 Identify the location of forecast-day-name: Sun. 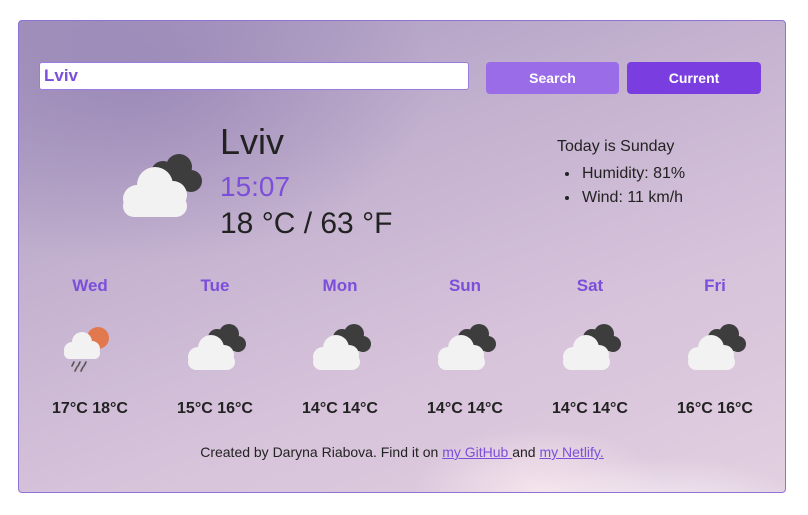
(465, 285).